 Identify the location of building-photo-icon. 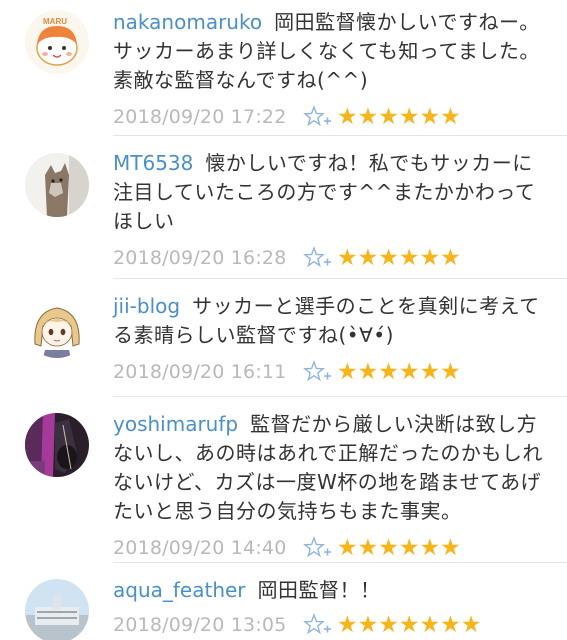
(57, 609).